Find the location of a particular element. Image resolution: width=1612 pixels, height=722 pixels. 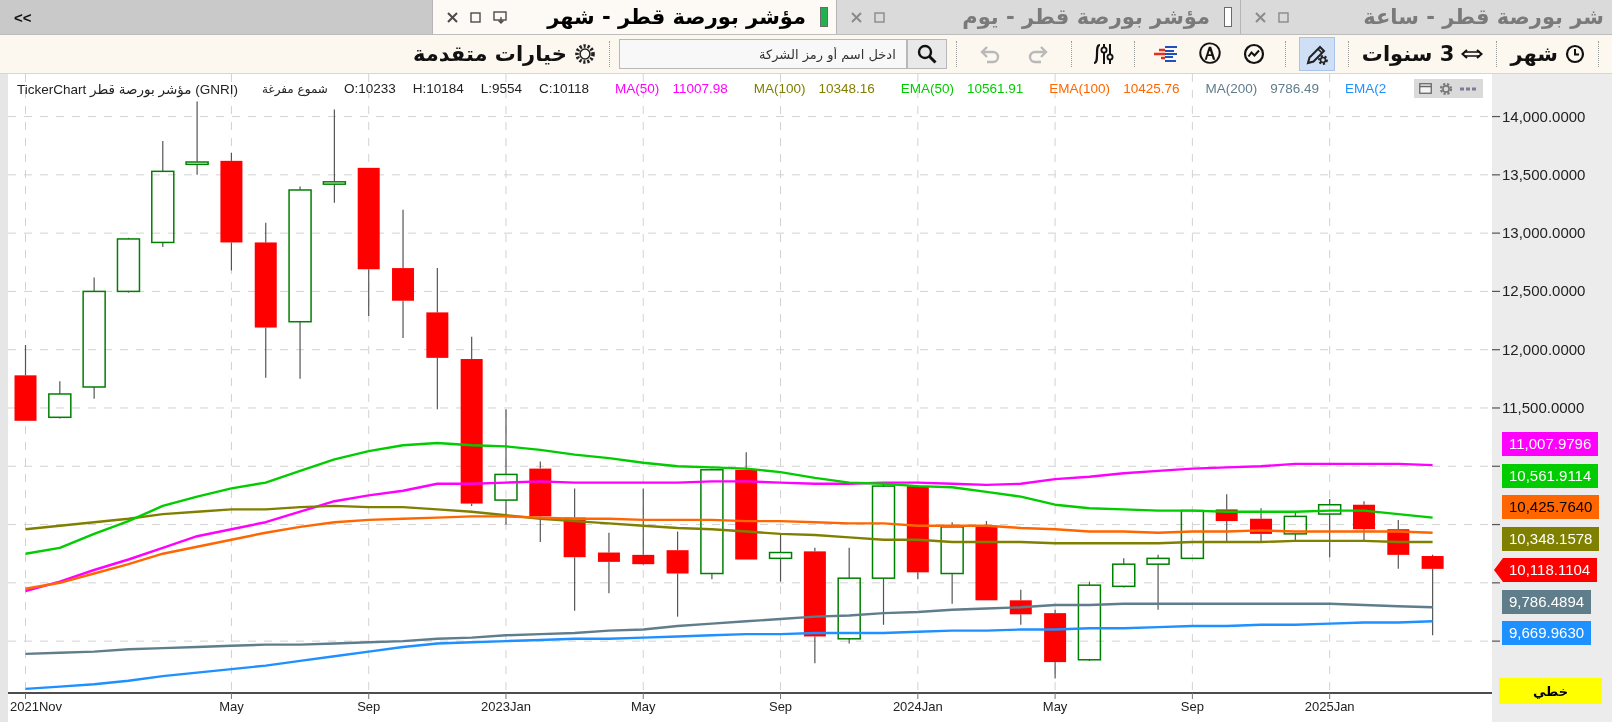

indicator-label: EMA(2 is located at coordinates (1366, 88).